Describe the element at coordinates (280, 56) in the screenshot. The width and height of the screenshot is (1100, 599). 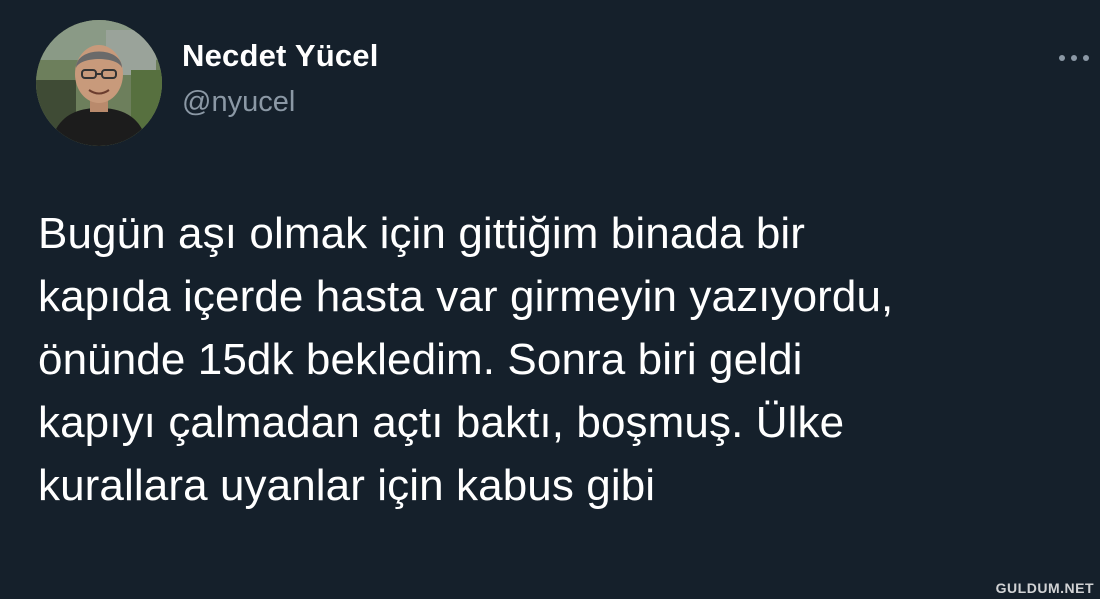
I see `author-display-name: Necdet Yücel` at that location.